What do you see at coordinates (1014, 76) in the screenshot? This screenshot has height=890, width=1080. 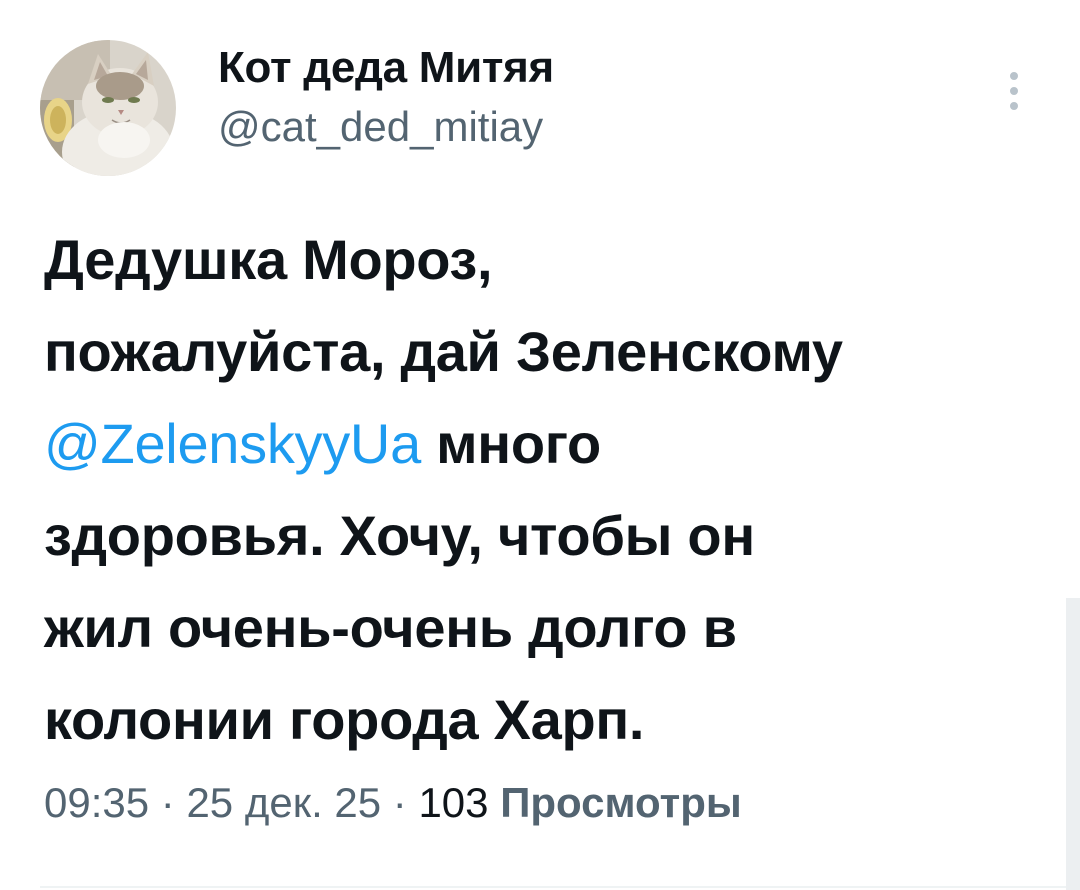 I see `more-vertical-icon` at bounding box center [1014, 76].